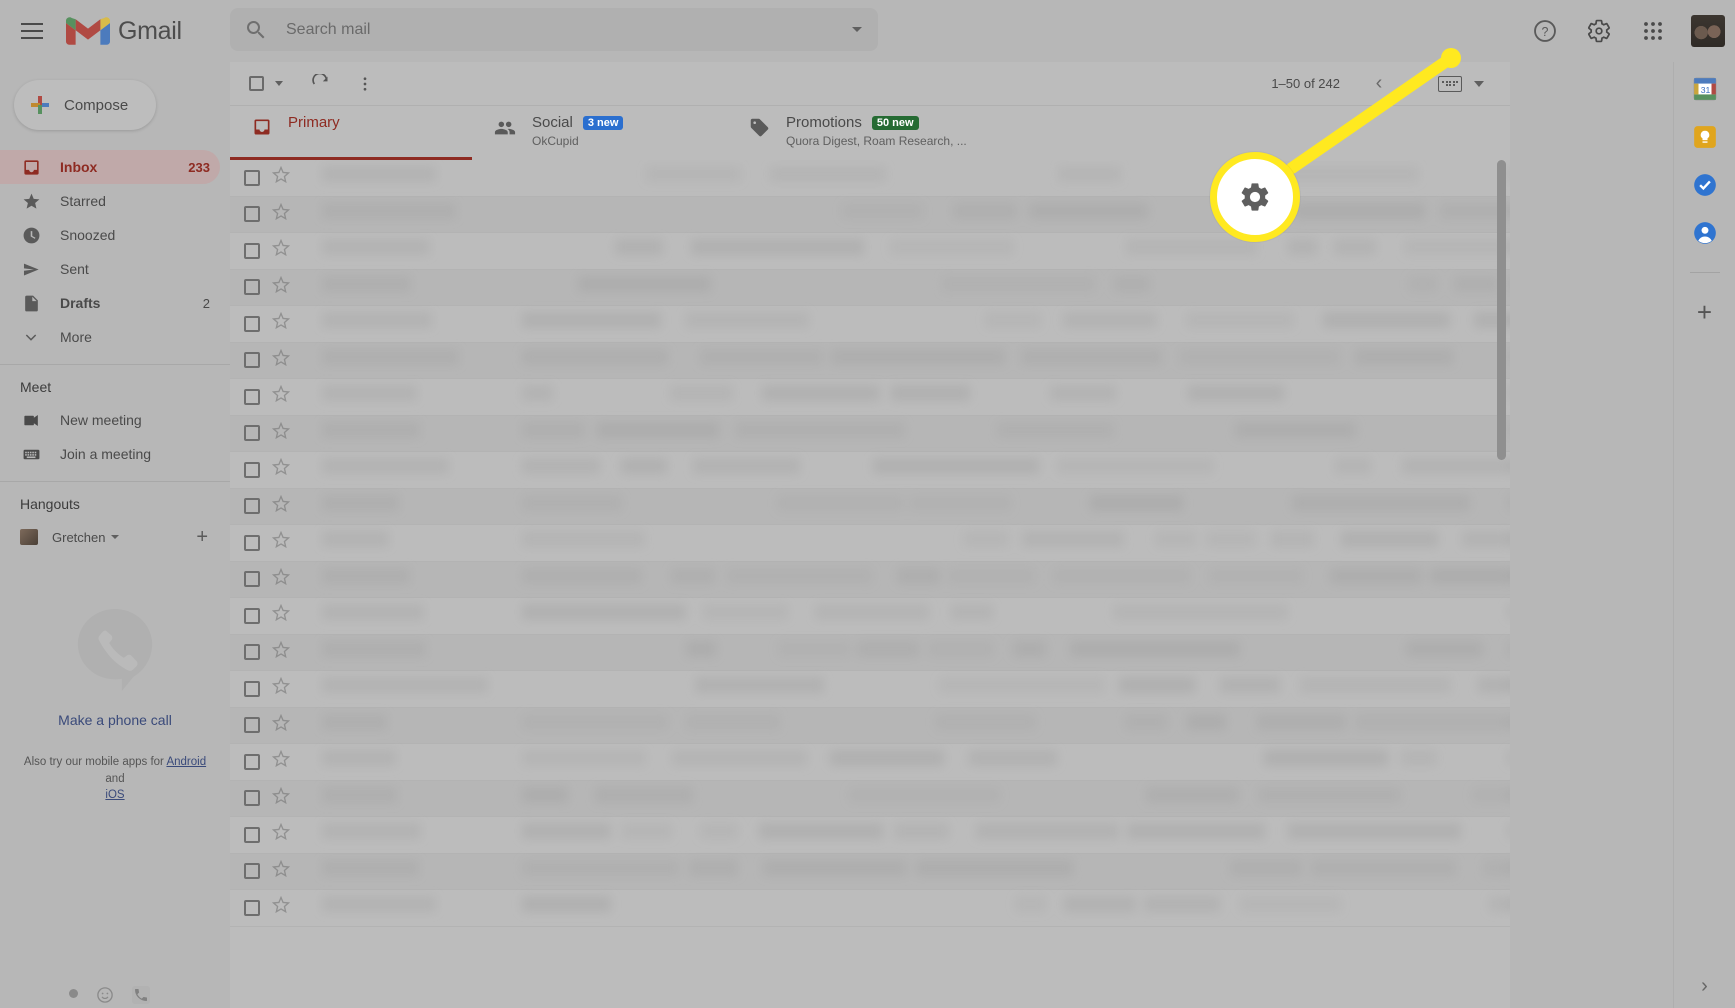 Image resolution: width=1735 pixels, height=1008 pixels. Describe the element at coordinates (110, 167) in the screenshot. I see `sidebar-item-inbox: Inbox 233` at that location.